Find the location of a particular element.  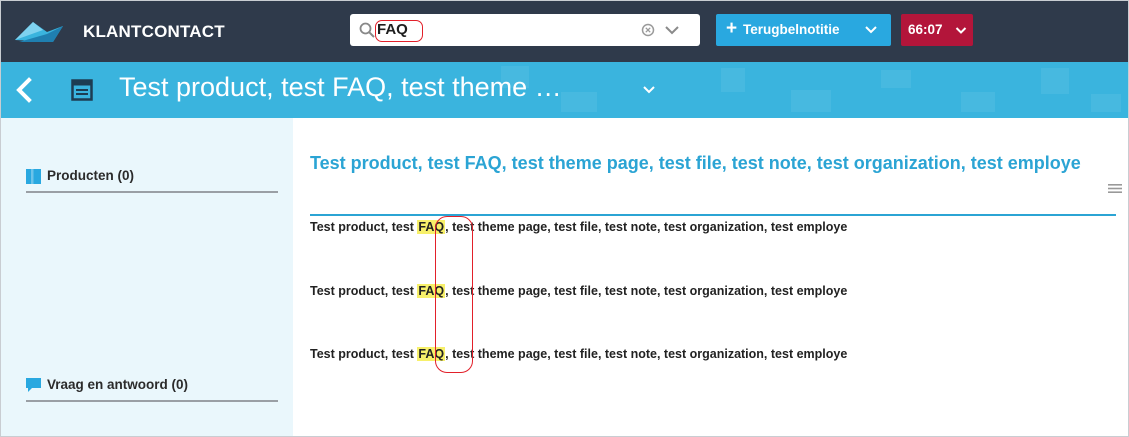

callback-note-button: + Terugbelnotitie is located at coordinates (803, 30).